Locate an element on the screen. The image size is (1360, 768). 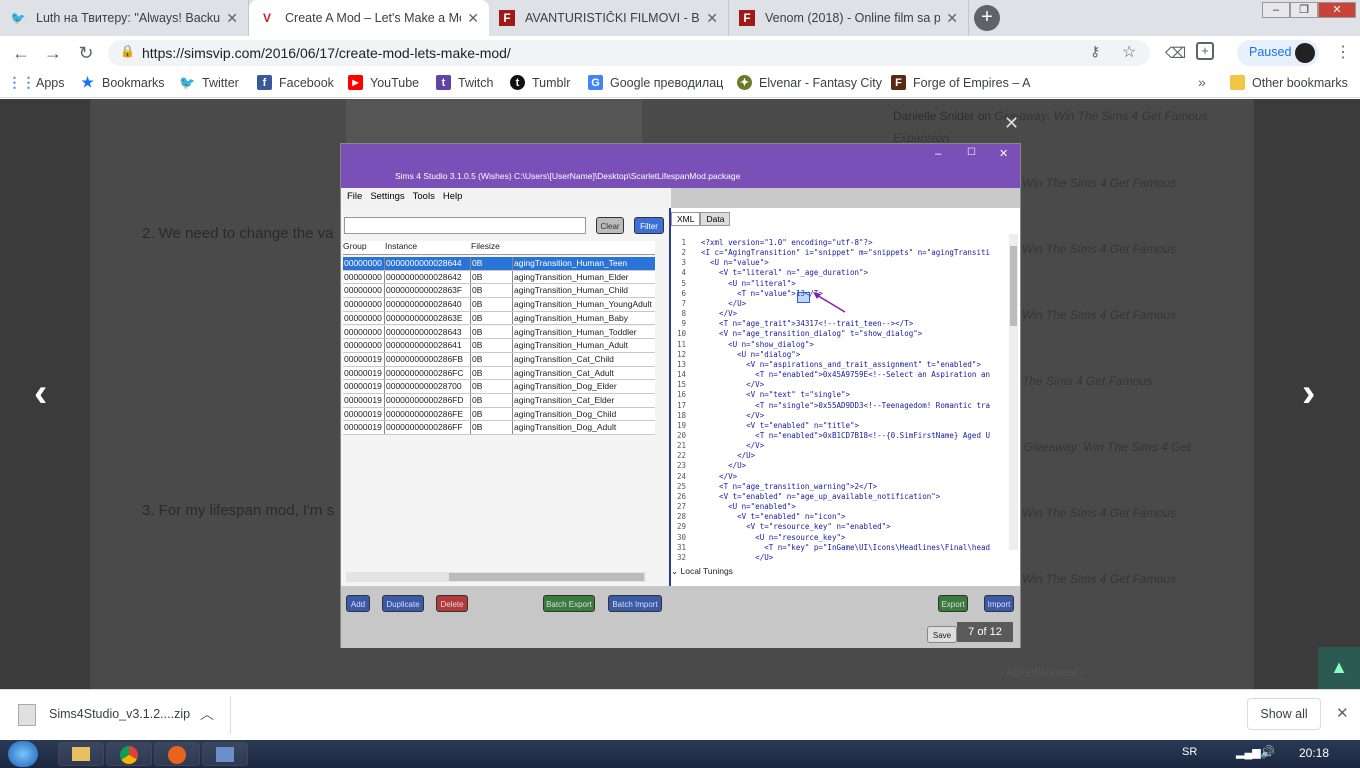
more-bookmarks-icon: » is located at coordinates (1202, 82).